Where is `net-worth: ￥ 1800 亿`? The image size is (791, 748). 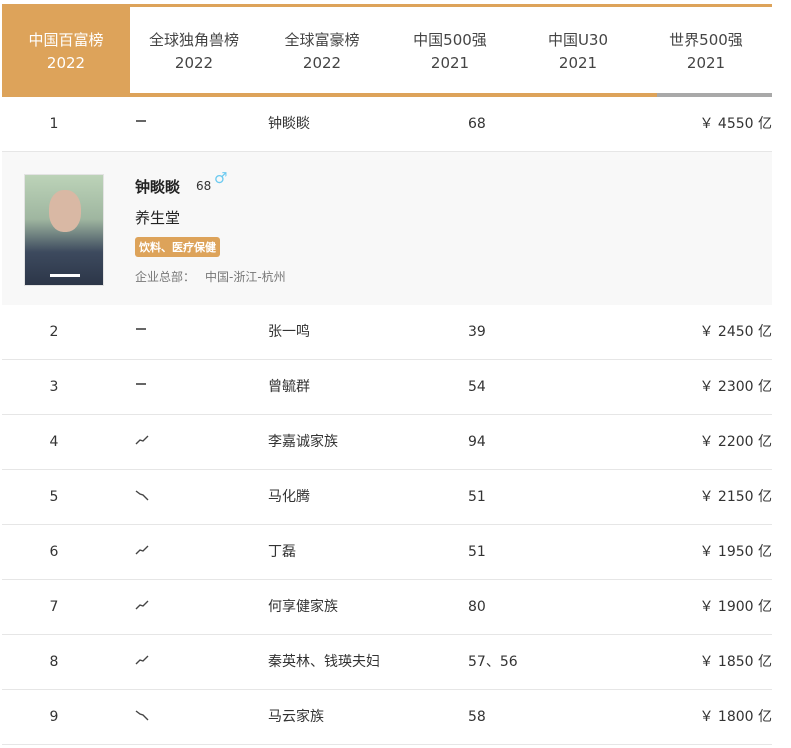 net-worth: ￥ 1800 亿 is located at coordinates (735, 717).